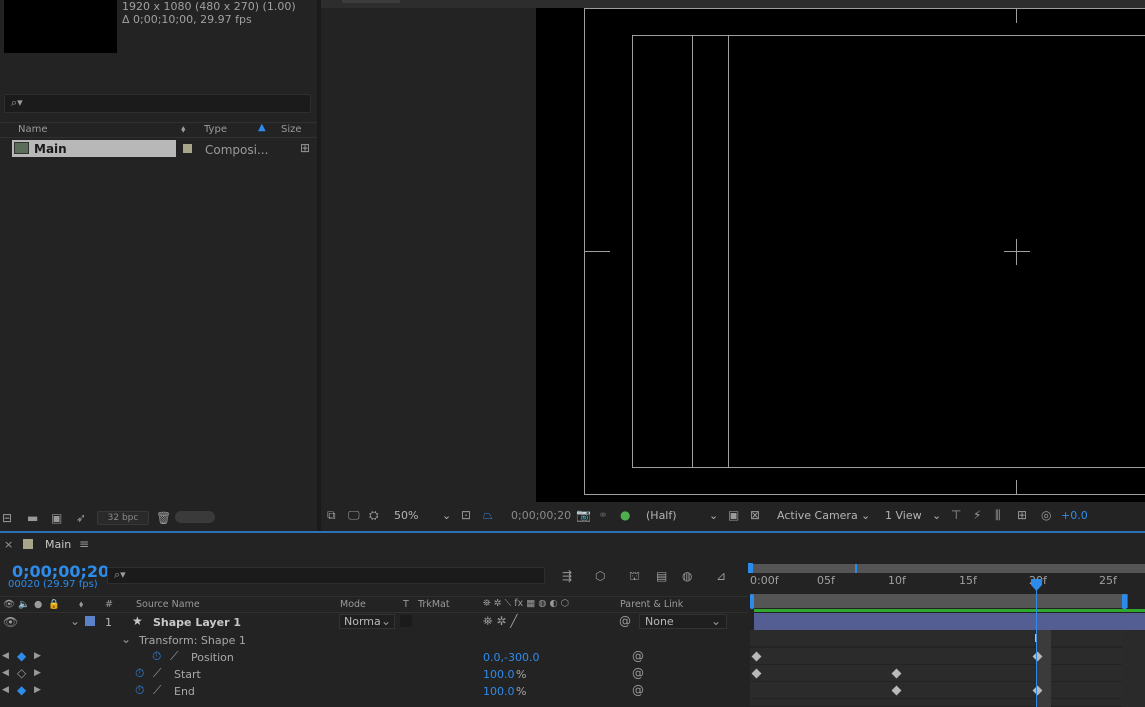 Image resolution: width=1145 pixels, height=707 pixels. I want to click on playhead-handle, so click(1036, 585).